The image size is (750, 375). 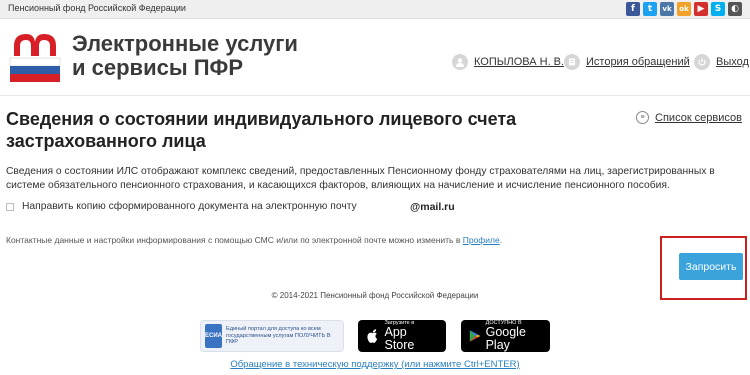 I want to click on apple-icon, so click(x=372, y=336).